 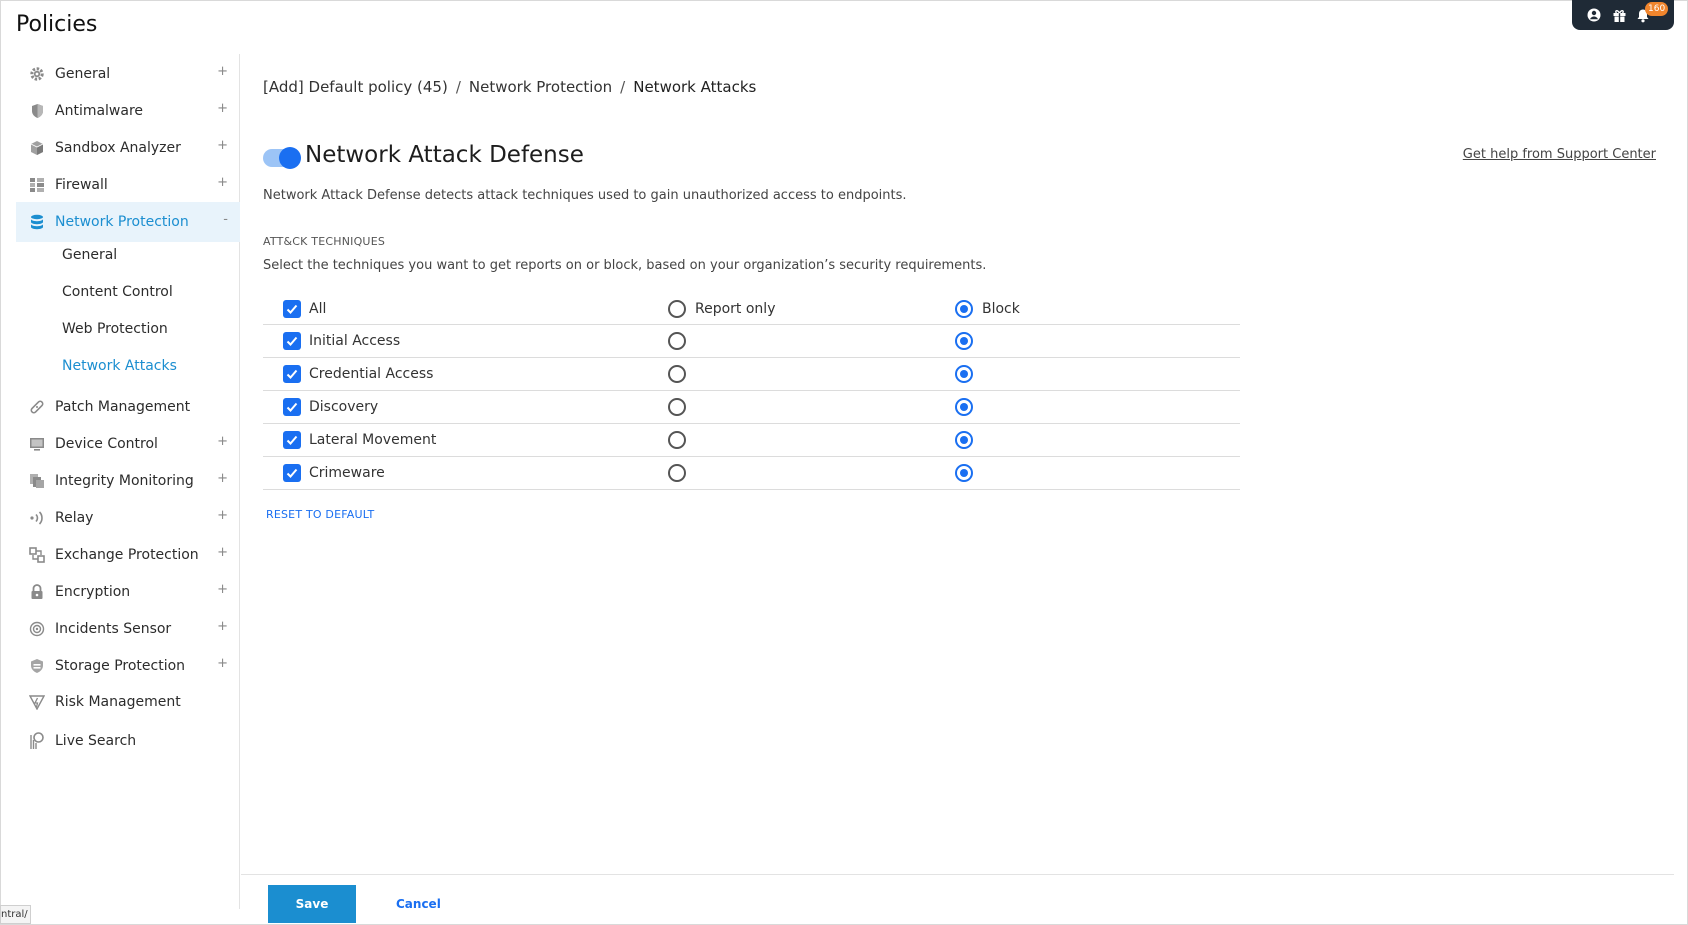 I want to click on files-icon, so click(x=37, y=481).